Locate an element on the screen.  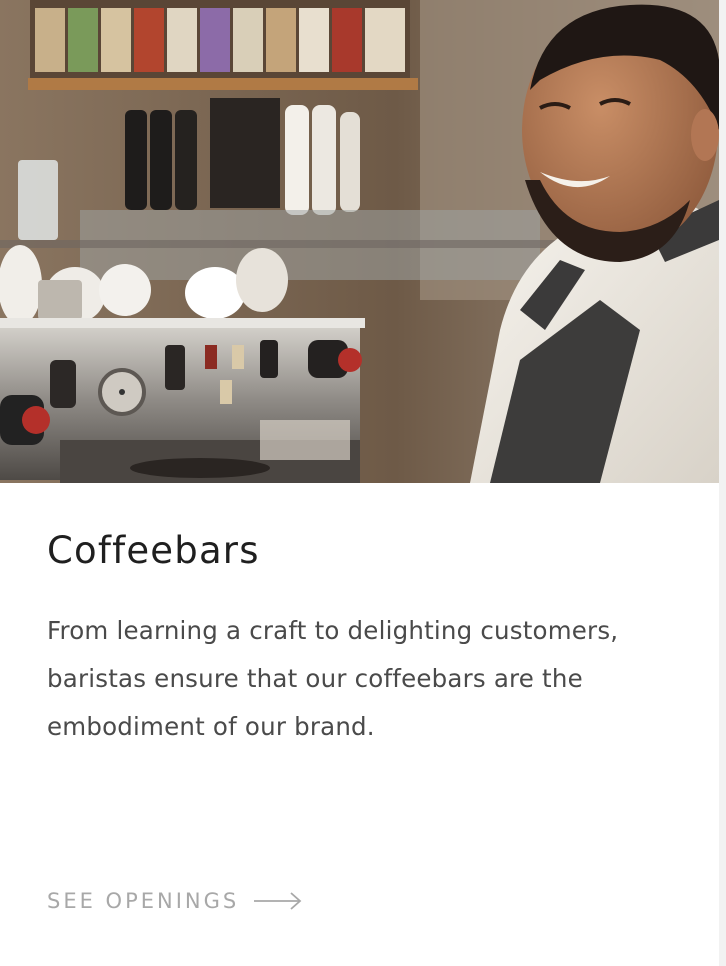
see-openings-link: SEE OPENINGS is located at coordinates (175, 901).